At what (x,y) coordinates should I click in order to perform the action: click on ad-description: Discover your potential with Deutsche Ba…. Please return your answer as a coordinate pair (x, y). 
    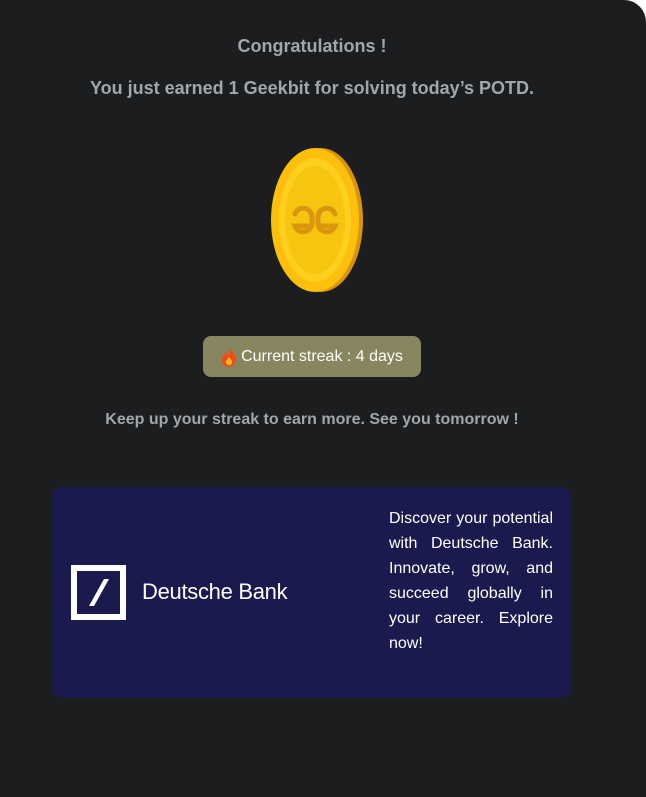
    Looking at the image, I should click on (471, 581).